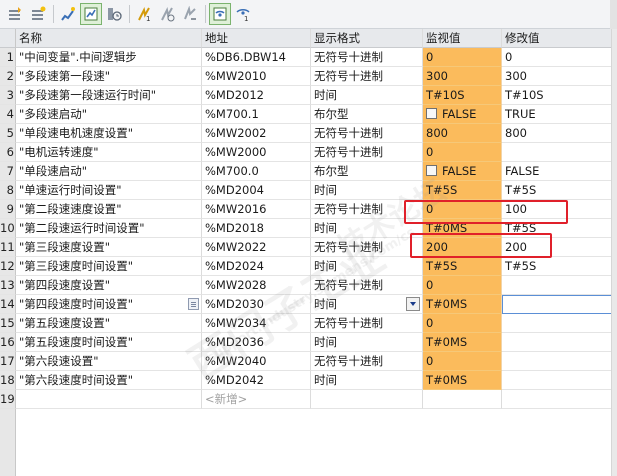  Describe the element at coordinates (557, 57) in the screenshot. I see `modify-value-cell: 0` at that location.